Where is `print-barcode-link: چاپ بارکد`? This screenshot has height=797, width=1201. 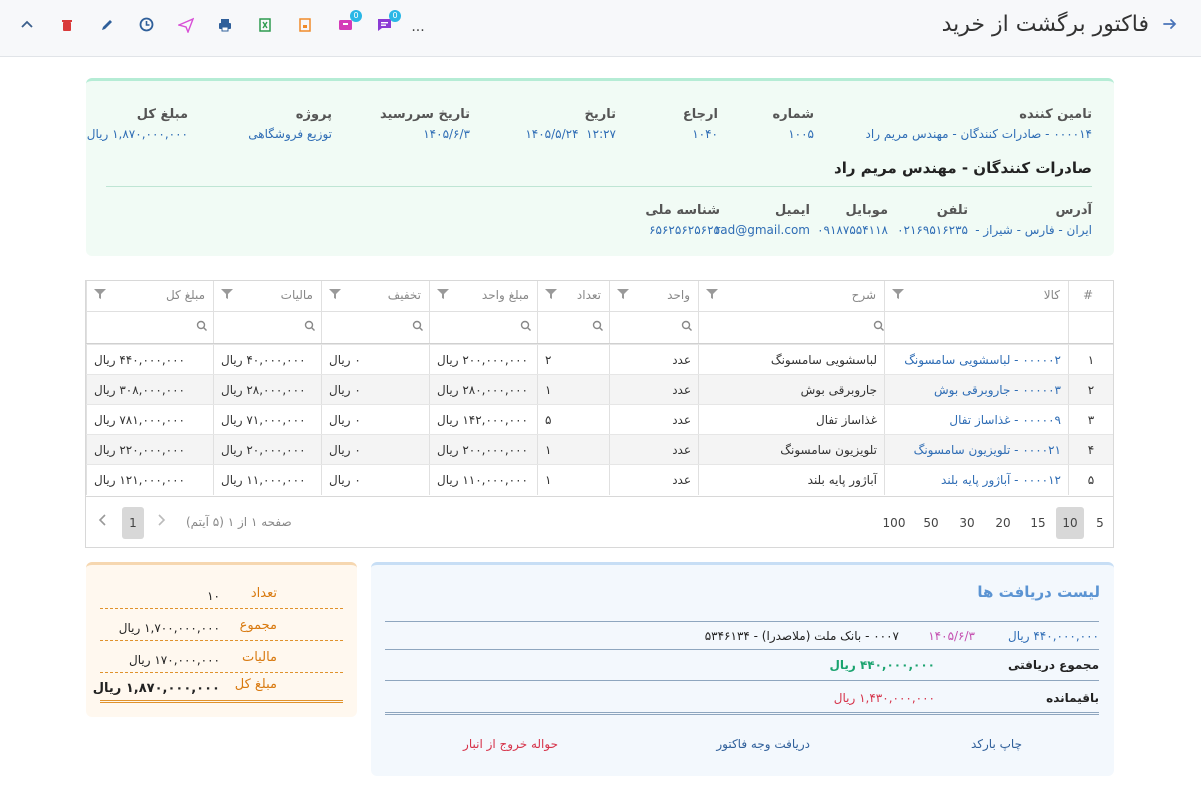 print-barcode-link: چاپ بارکد is located at coordinates (996, 744).